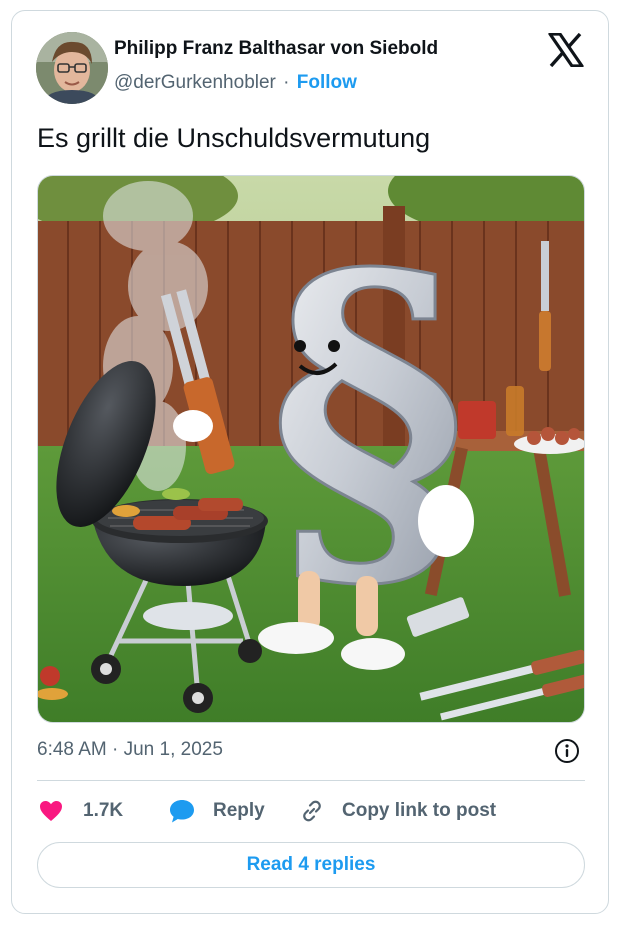 The width and height of the screenshot is (620, 925). Describe the element at coordinates (276, 49) in the screenshot. I see `author-name: Philipp Franz Balthasar von Siebold` at that location.